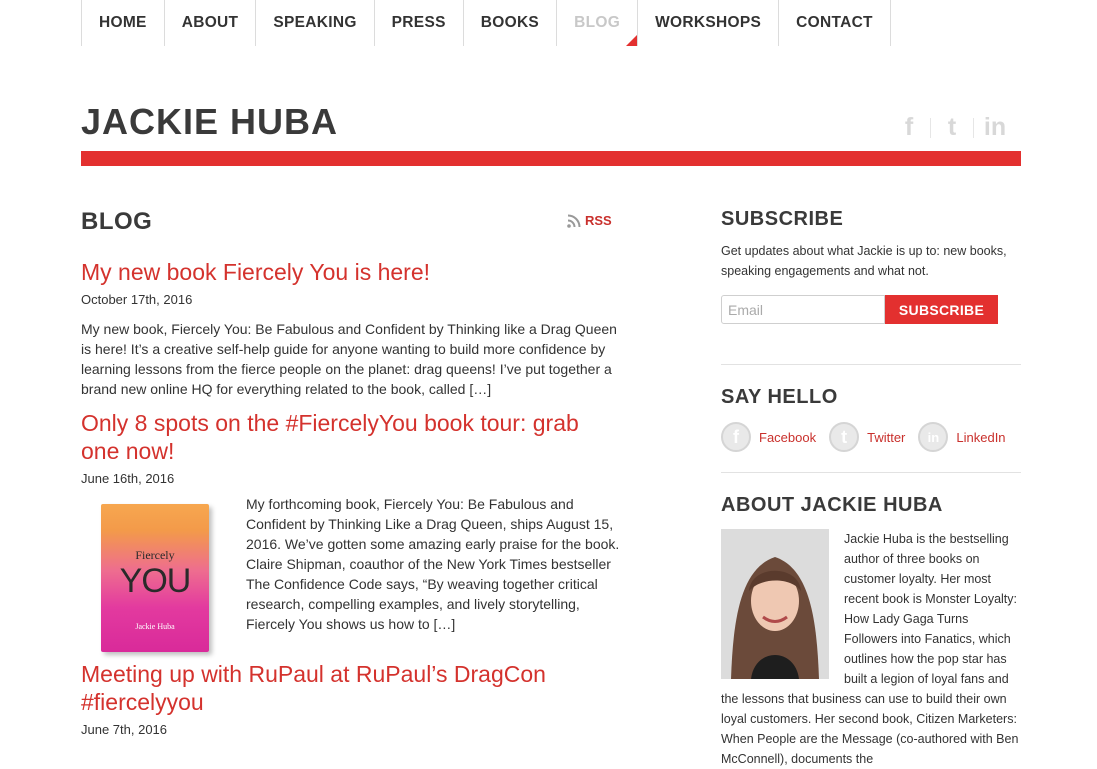 The image size is (1097, 769). I want to click on nav-home: HOME, so click(122, 23).